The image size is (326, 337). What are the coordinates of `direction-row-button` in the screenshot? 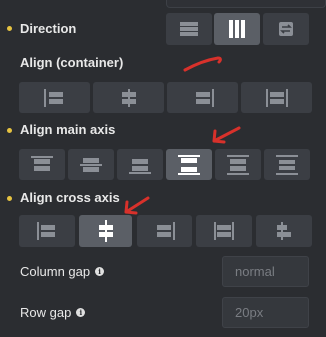 It's located at (189, 29).